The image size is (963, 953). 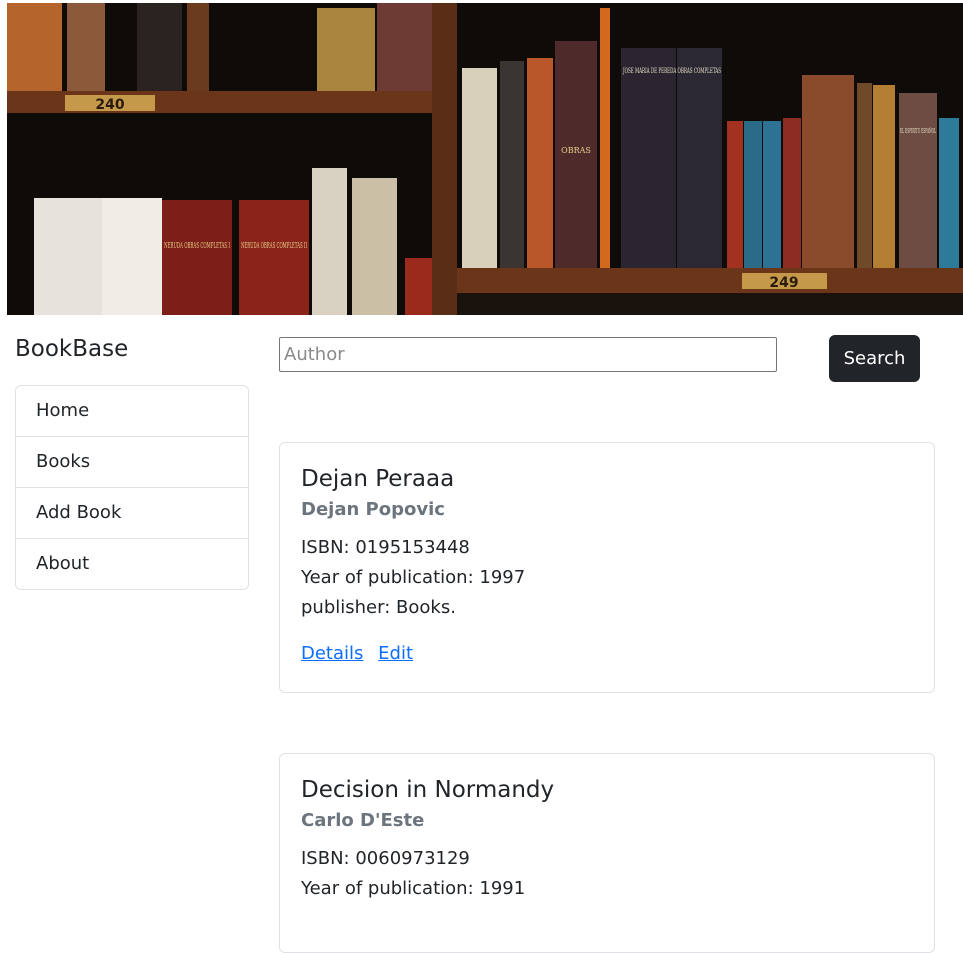 I want to click on sidebar-nav: Home Books Add Book About, so click(x=132, y=487).